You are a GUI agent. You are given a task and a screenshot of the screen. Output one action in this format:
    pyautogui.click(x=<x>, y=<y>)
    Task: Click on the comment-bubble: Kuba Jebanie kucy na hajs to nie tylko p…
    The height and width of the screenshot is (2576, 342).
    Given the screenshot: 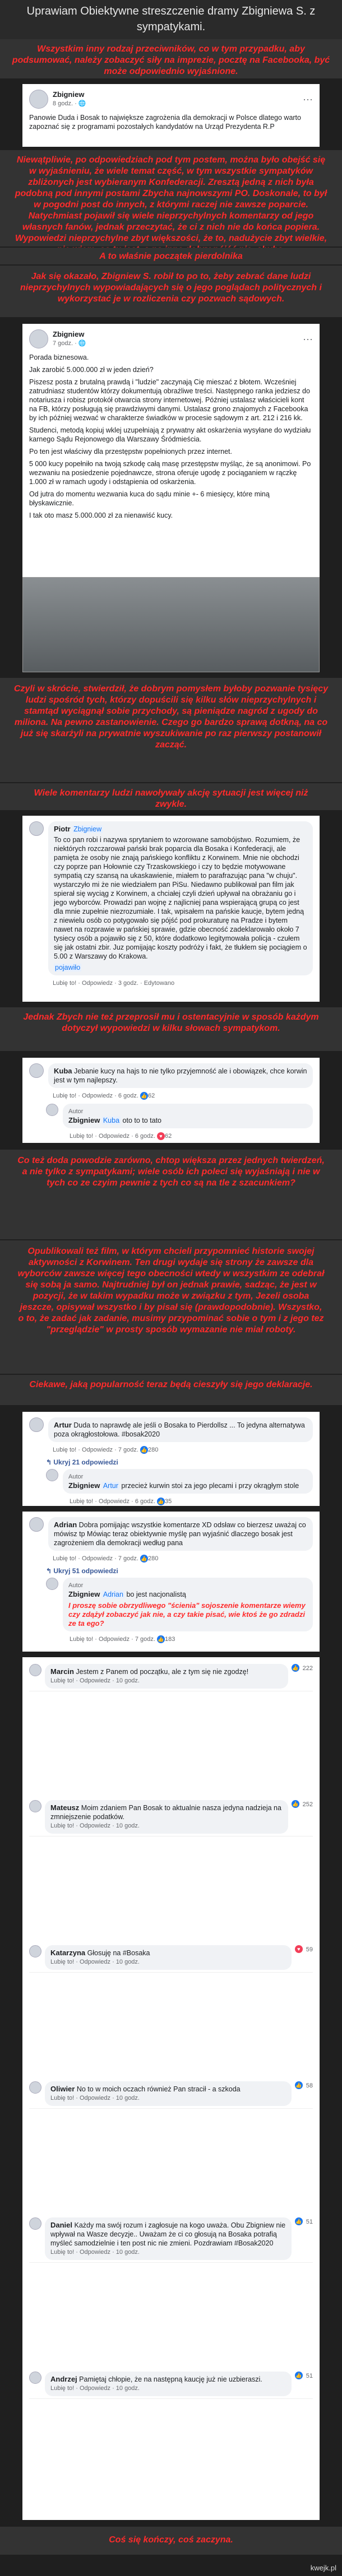 What is the action you would take?
    pyautogui.click(x=181, y=1075)
    